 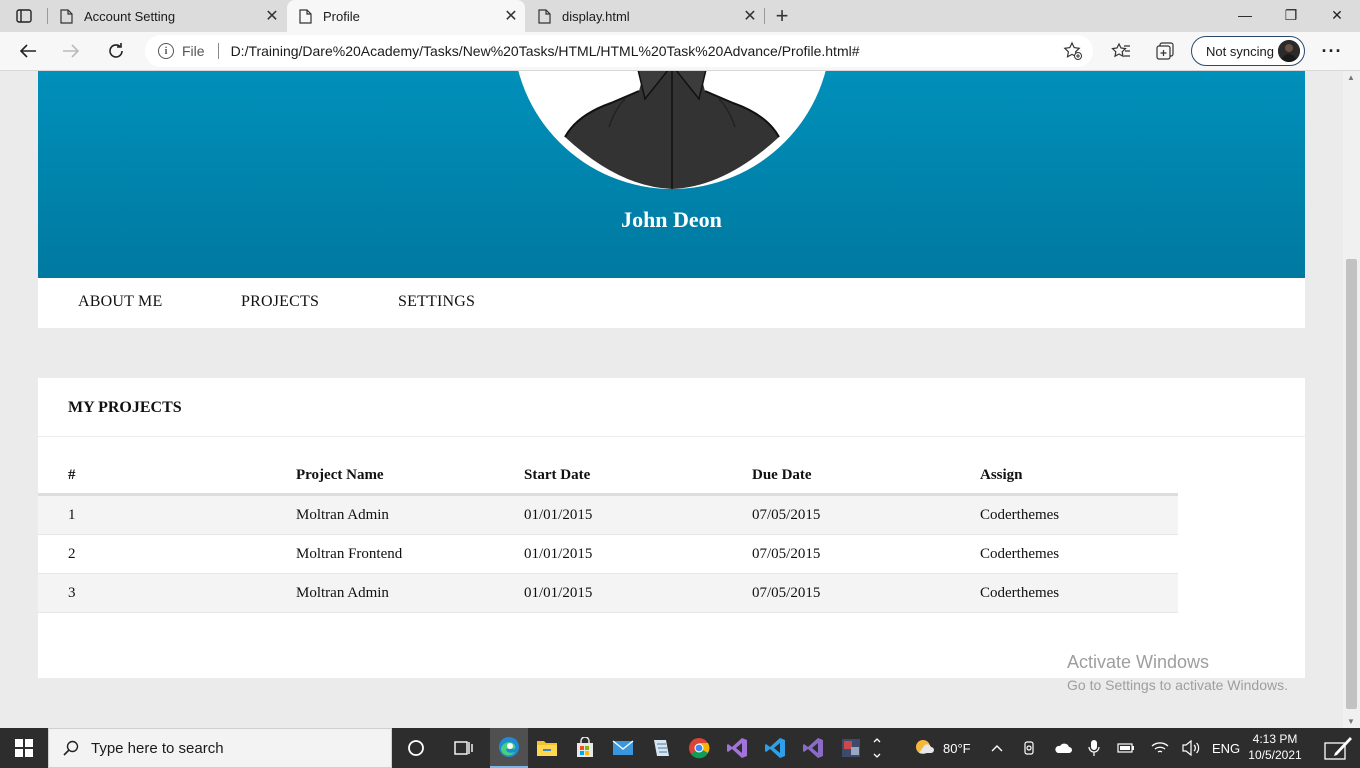 I want to click on profile-sync-button: Not syncing, so click(x=1248, y=51).